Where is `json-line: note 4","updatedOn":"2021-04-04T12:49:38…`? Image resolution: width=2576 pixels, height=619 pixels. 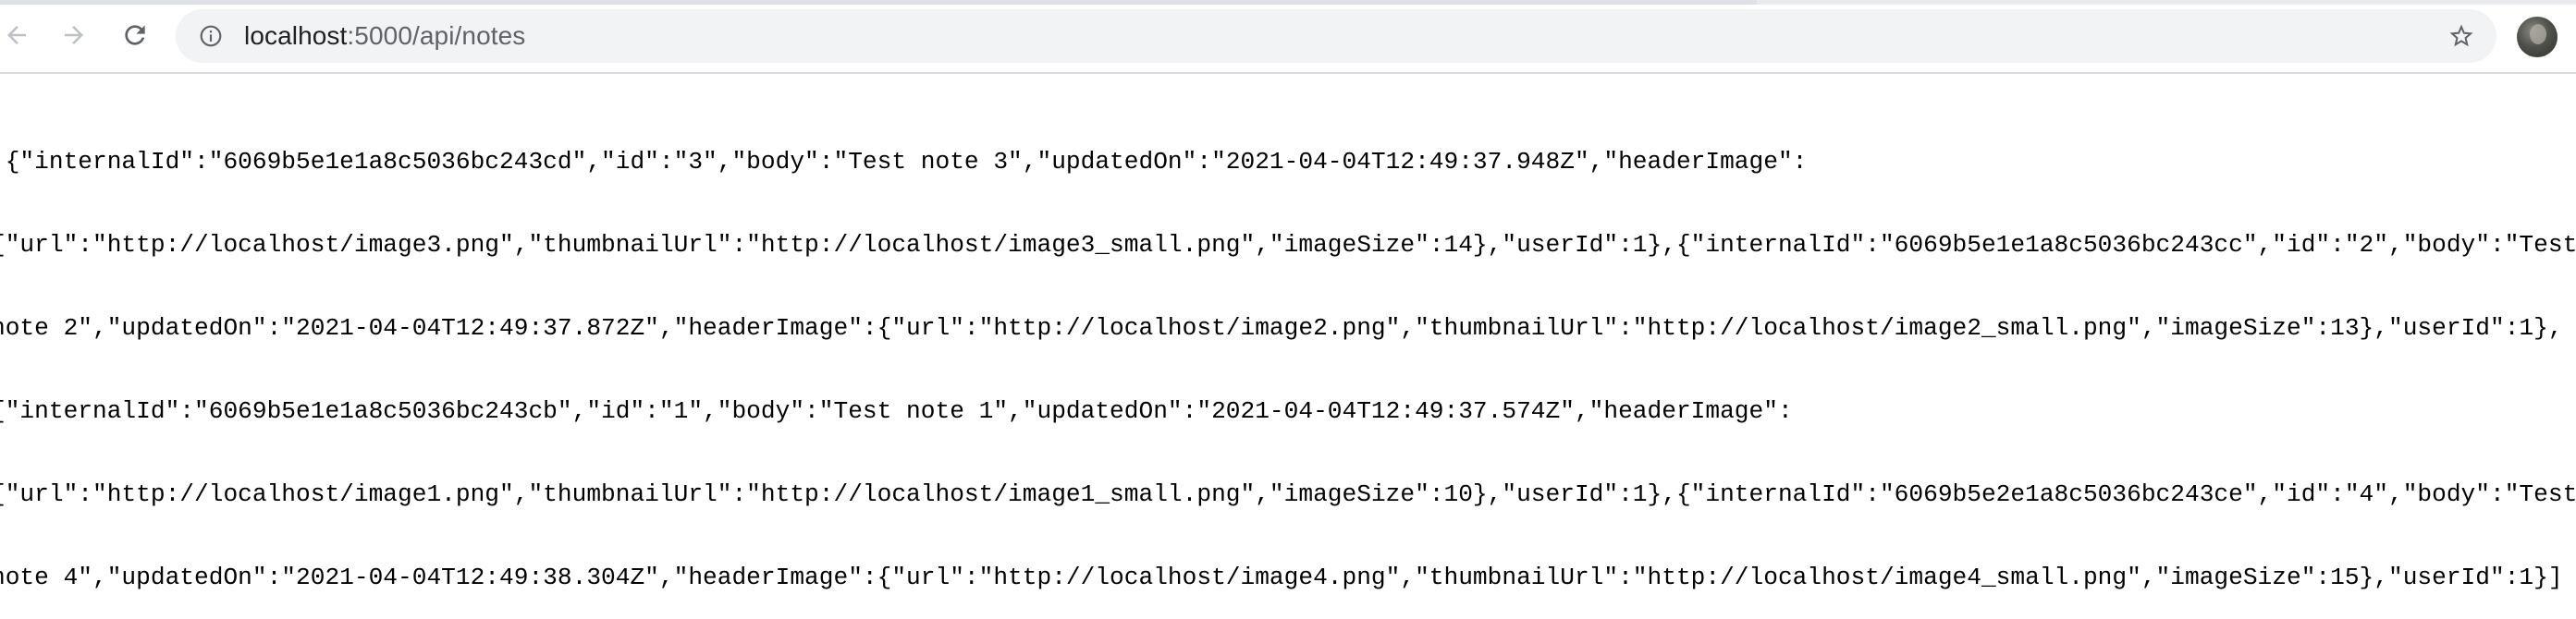 json-line: note 4","updatedOn":"2021-04-04T12:49:38… is located at coordinates (1281, 577).